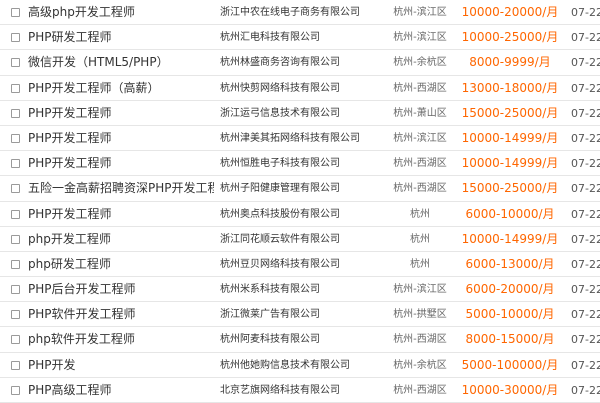  What do you see at coordinates (510, 289) in the screenshot?
I see `job-salary: 6000-20000/月` at bounding box center [510, 289].